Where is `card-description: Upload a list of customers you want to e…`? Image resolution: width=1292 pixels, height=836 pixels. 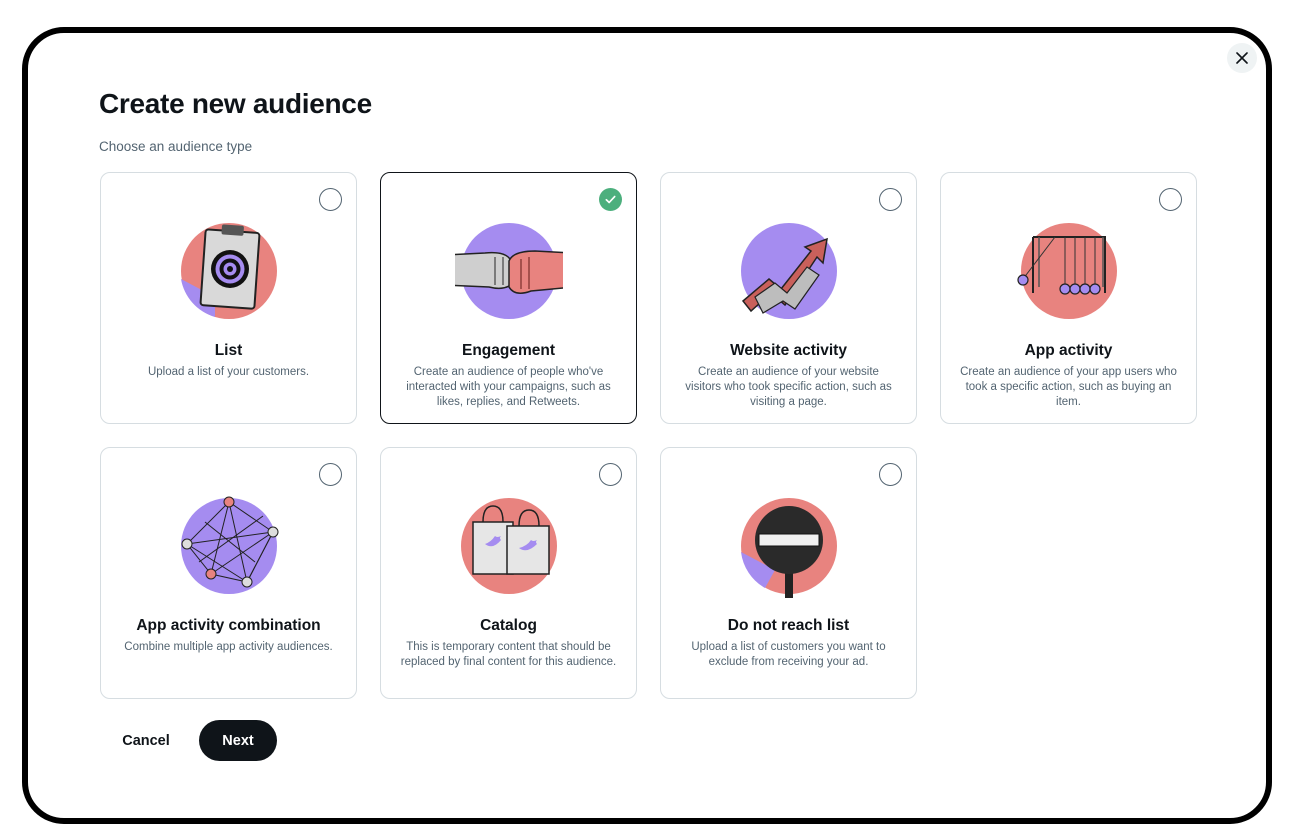
card-description: Upload a list of customers you want to e… is located at coordinates (788, 654).